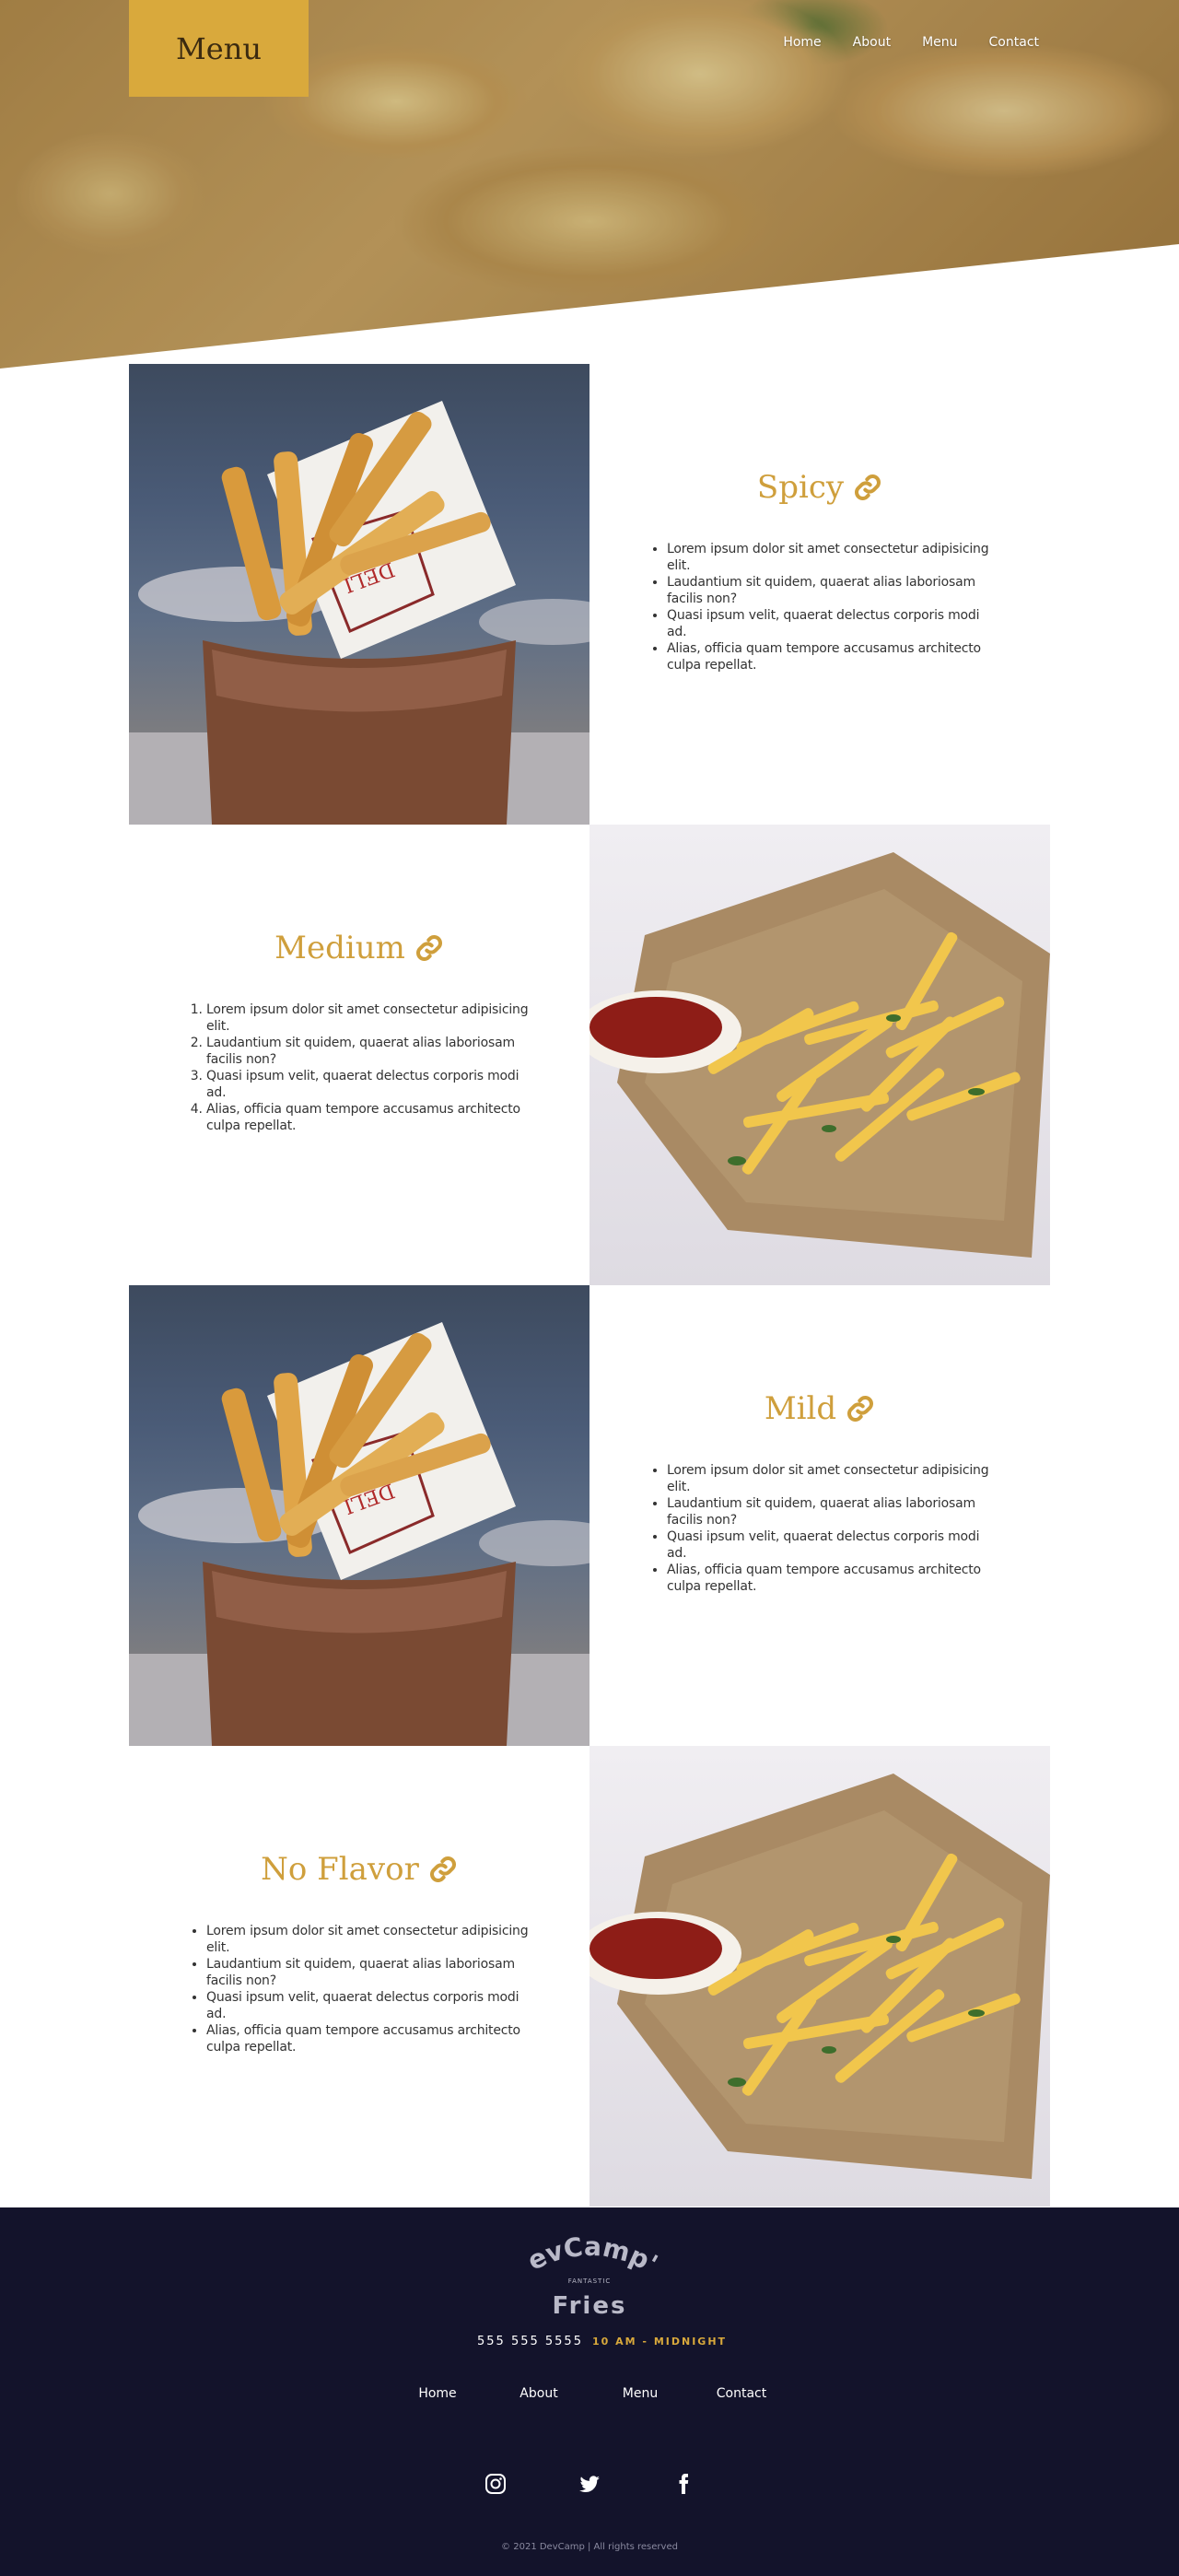  I want to click on brand-box: Menu, so click(219, 48).